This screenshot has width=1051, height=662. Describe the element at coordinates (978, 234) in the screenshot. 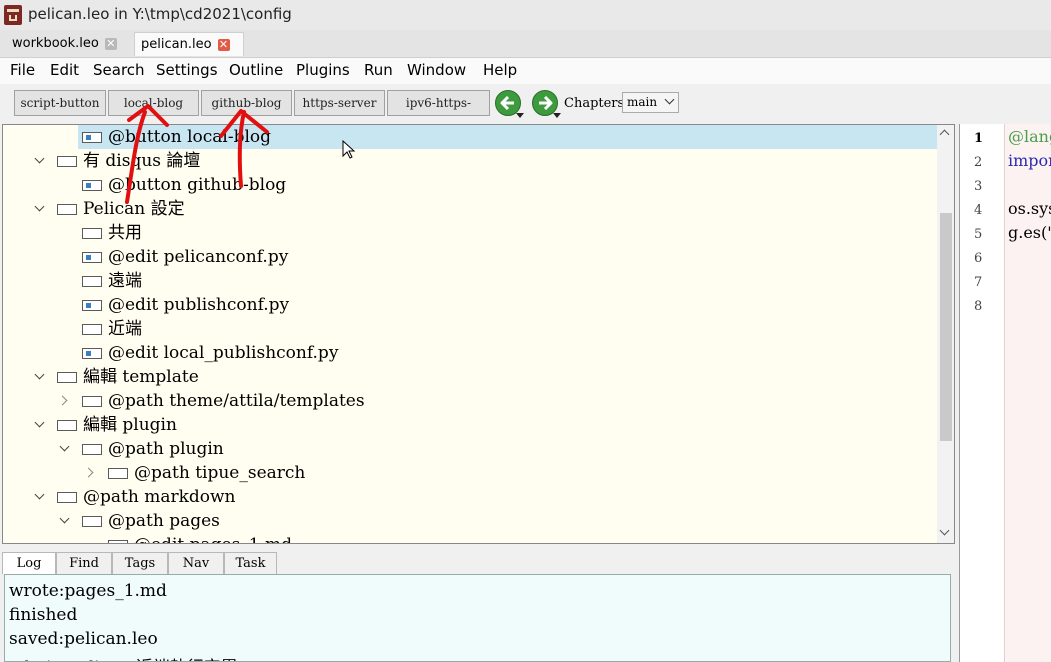

I see `line-number: 5` at that location.